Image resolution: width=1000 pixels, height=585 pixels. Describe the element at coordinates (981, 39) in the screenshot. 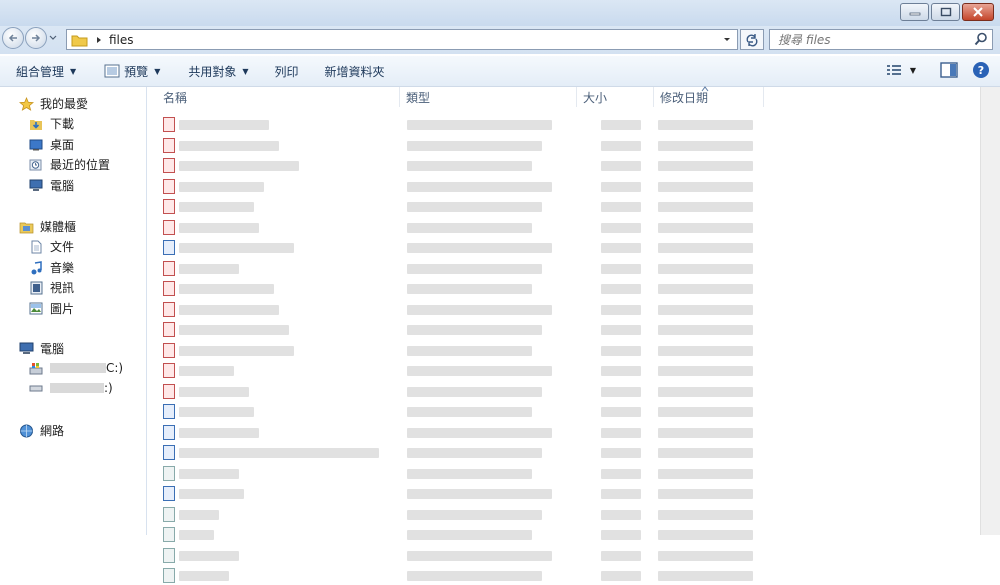

I see `search-icon` at that location.